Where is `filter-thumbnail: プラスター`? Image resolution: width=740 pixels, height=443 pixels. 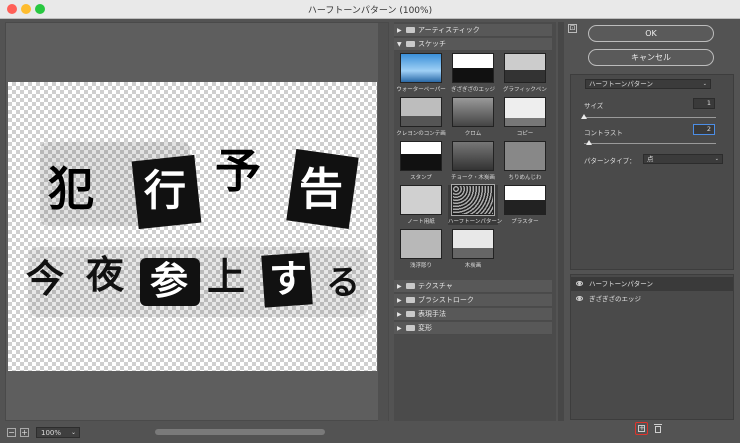 filter-thumbnail: プラスター is located at coordinates (525, 205).